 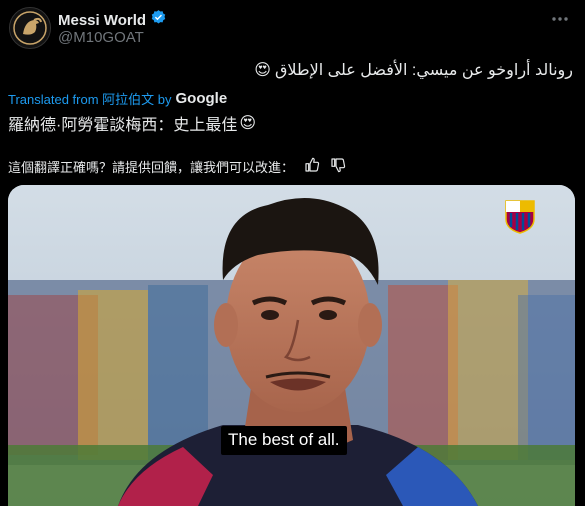 I want to click on translation-text: 羅納德·阿勞霍談梅西：史上最佳, so click(x=123, y=125).